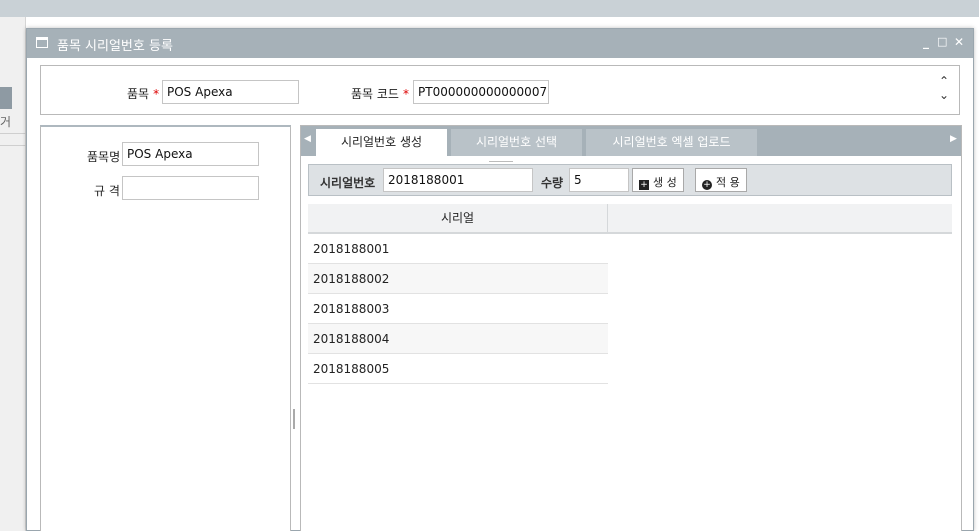 This screenshot has height=531, width=979. What do you see at coordinates (380, 94) in the screenshot?
I see `item-code-label: 품목 코드 *` at bounding box center [380, 94].